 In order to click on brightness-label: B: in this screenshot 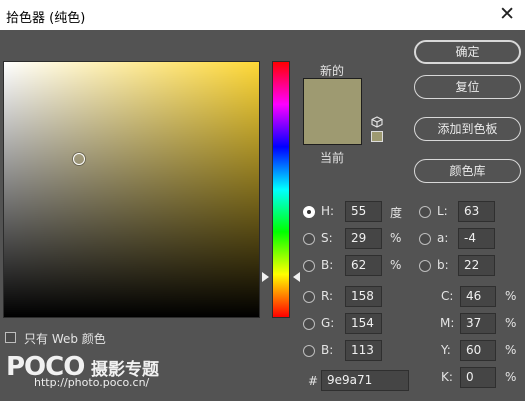, I will do `click(327, 265)`.